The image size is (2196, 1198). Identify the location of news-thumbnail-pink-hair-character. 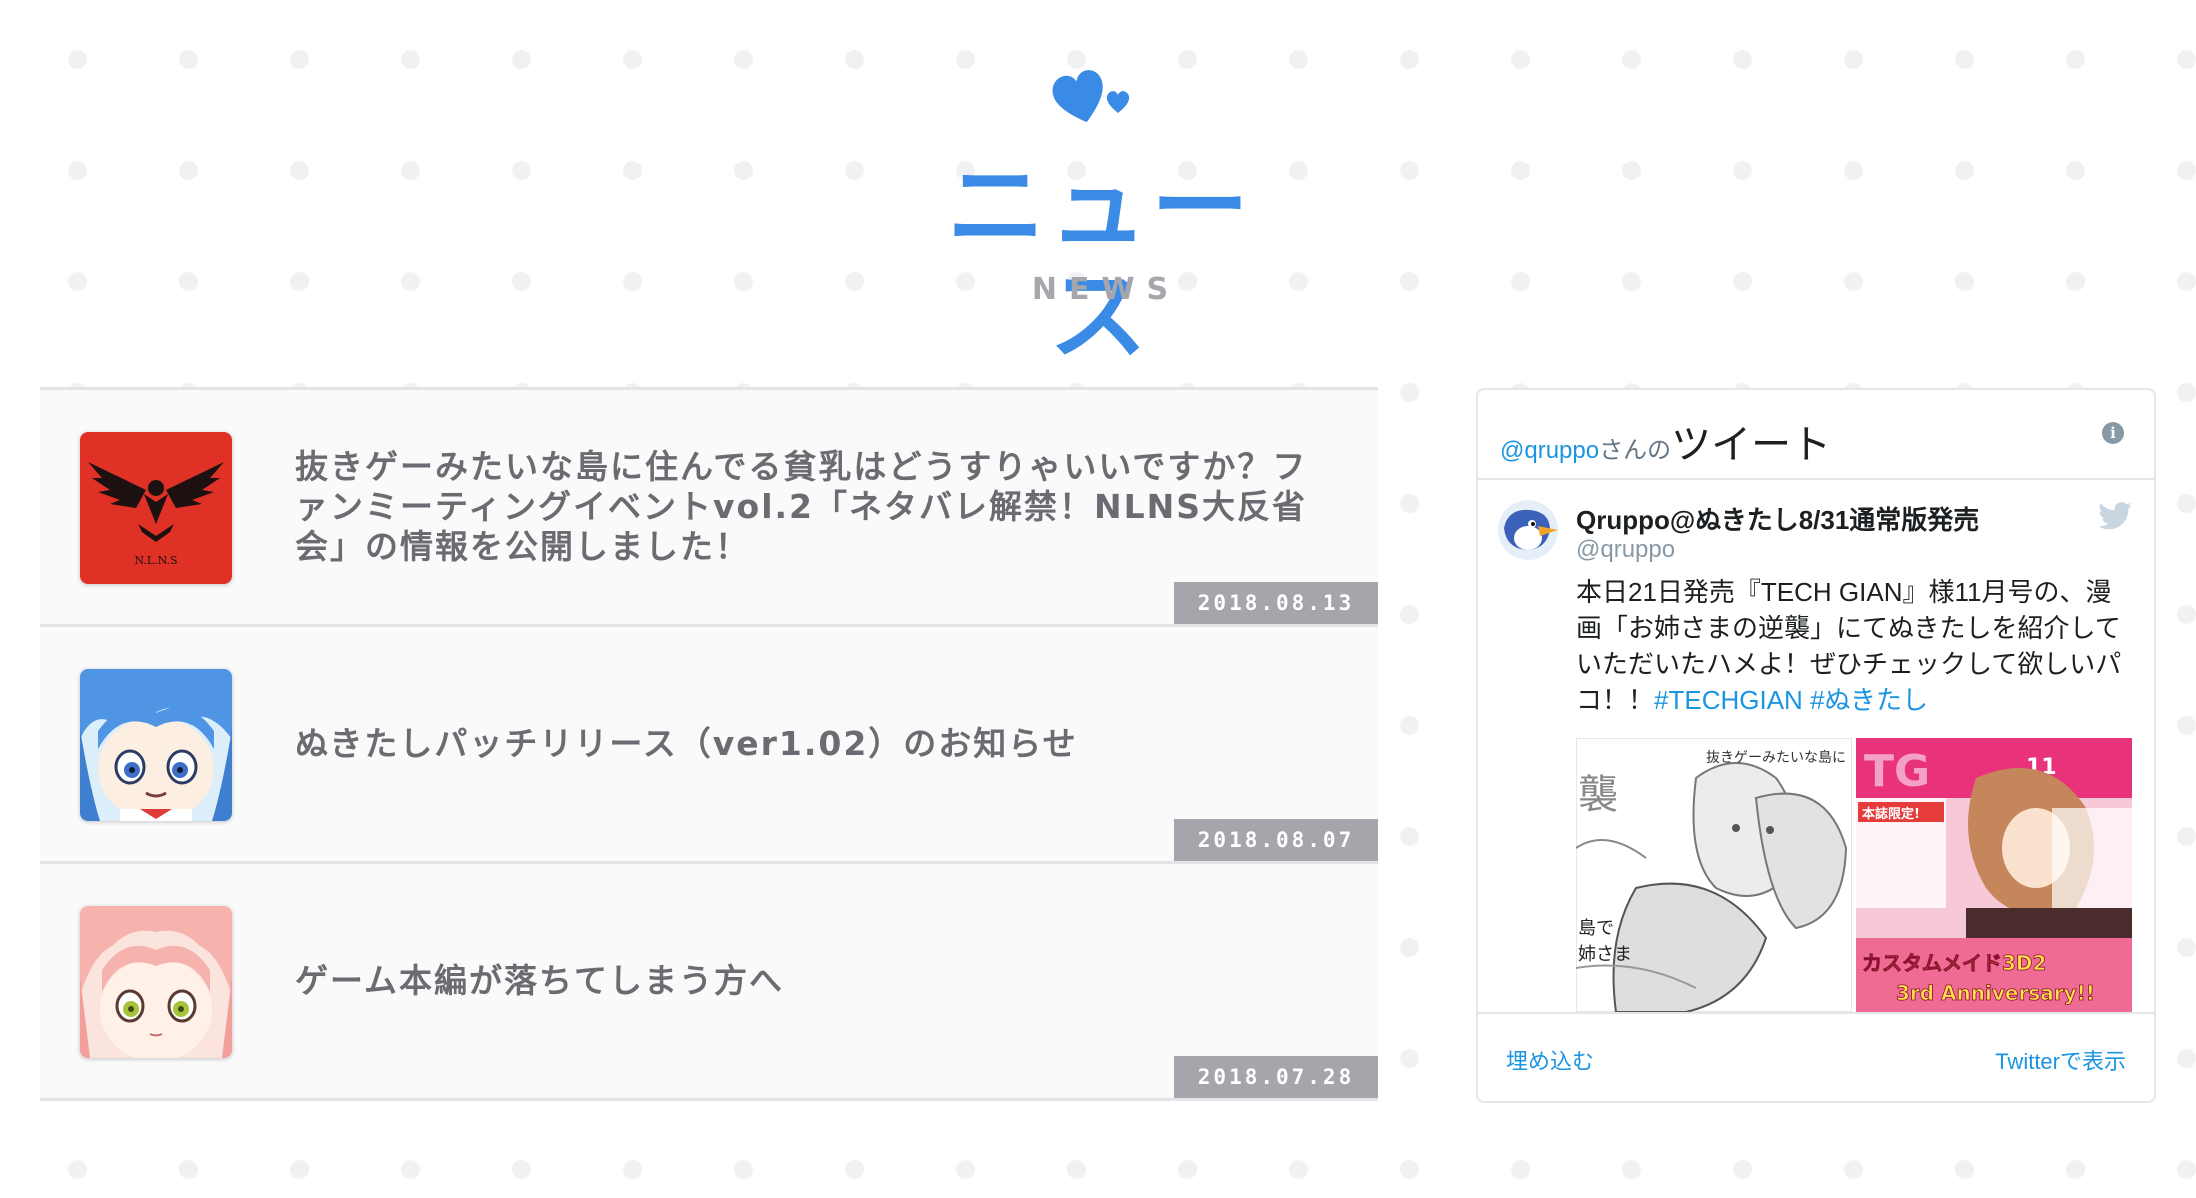
(156, 982).